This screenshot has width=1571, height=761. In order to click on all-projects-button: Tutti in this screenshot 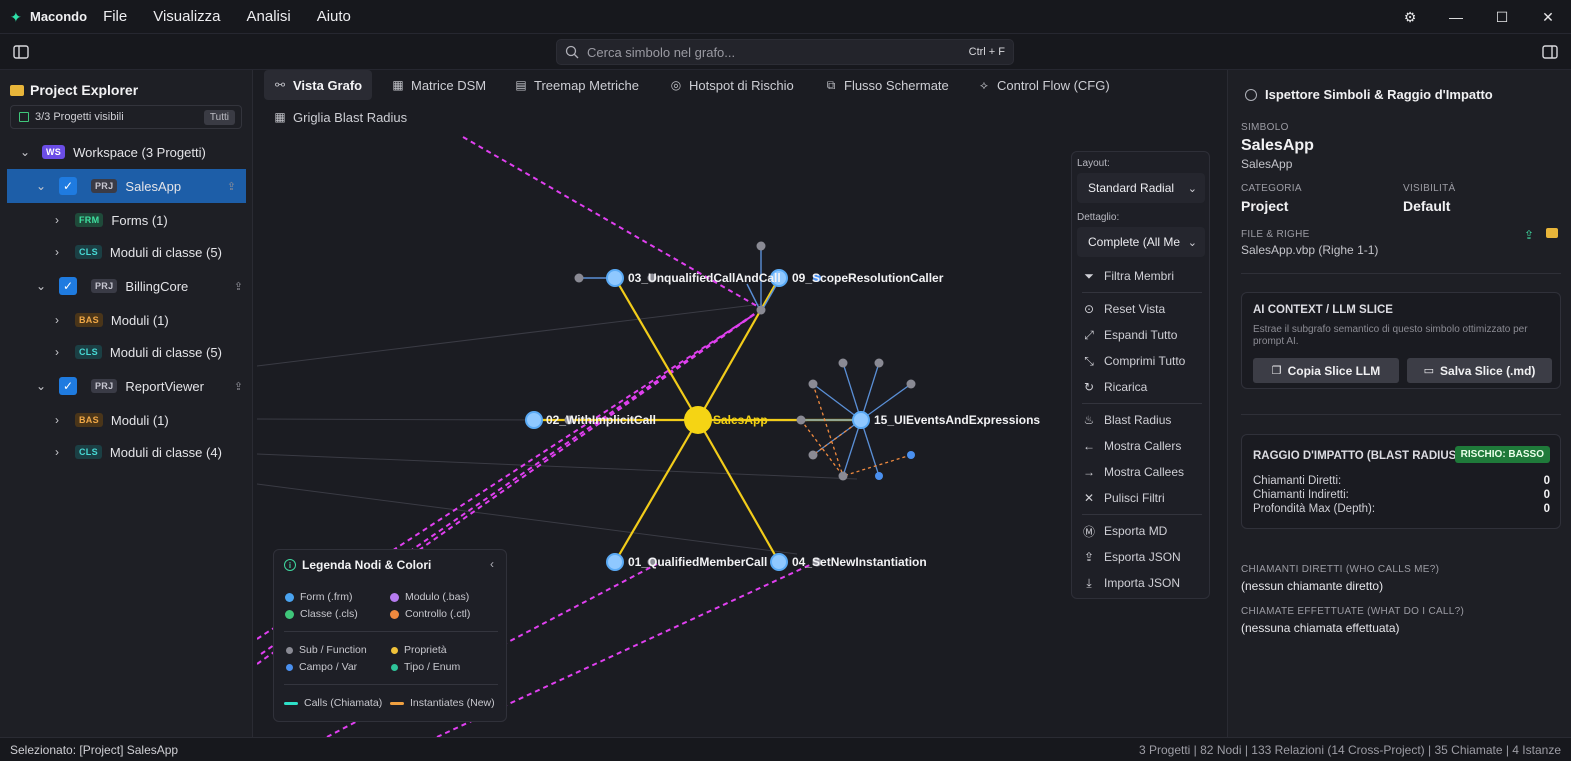, I will do `click(219, 117)`.